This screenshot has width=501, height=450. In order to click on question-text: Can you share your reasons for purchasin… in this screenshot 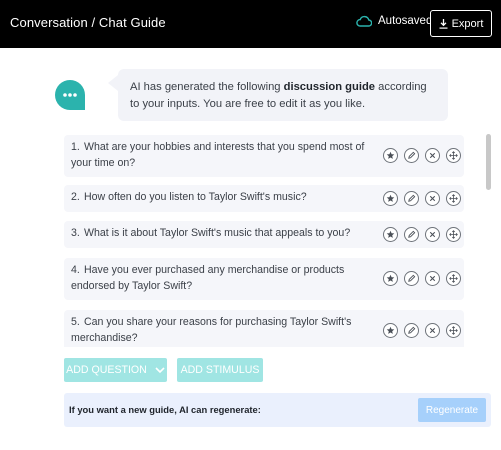, I will do `click(211, 330)`.